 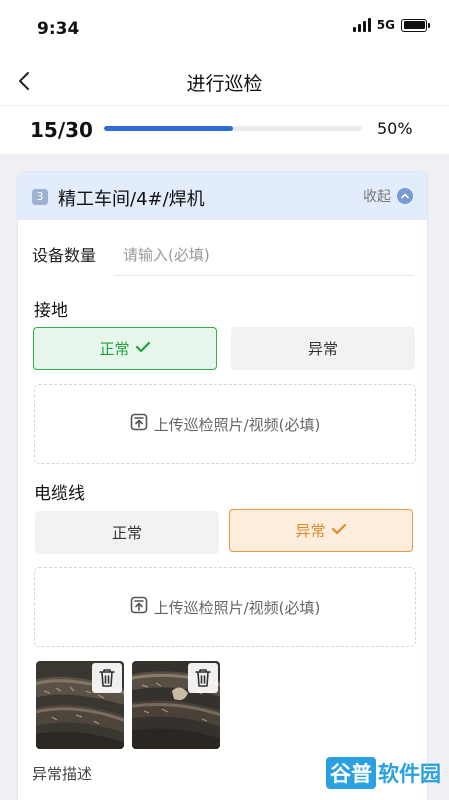 I want to click on battery-icon, so click(x=415, y=25).